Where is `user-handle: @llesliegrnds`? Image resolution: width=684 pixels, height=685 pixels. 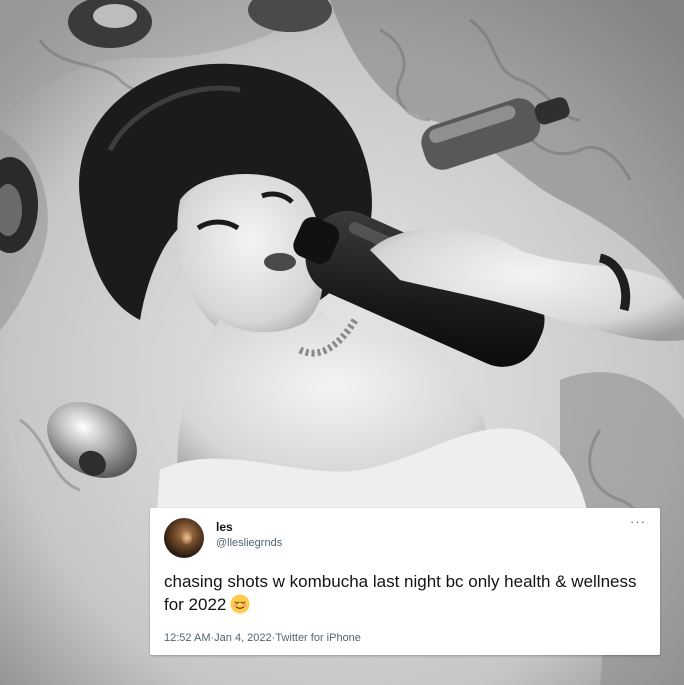
user-handle: @llesliegrnds is located at coordinates (249, 543).